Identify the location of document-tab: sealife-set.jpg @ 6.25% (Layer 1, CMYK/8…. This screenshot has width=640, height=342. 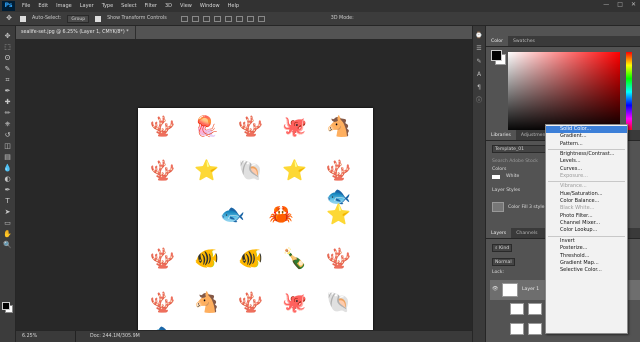
(76, 37).